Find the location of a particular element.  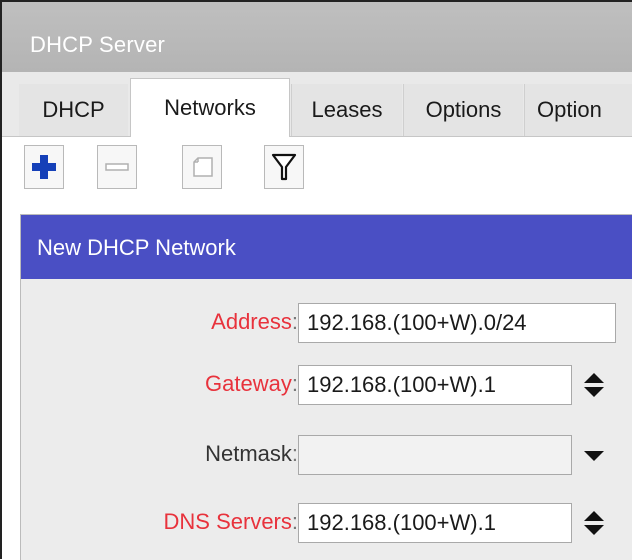

netmask-row: Netmask: is located at coordinates (326, 455).